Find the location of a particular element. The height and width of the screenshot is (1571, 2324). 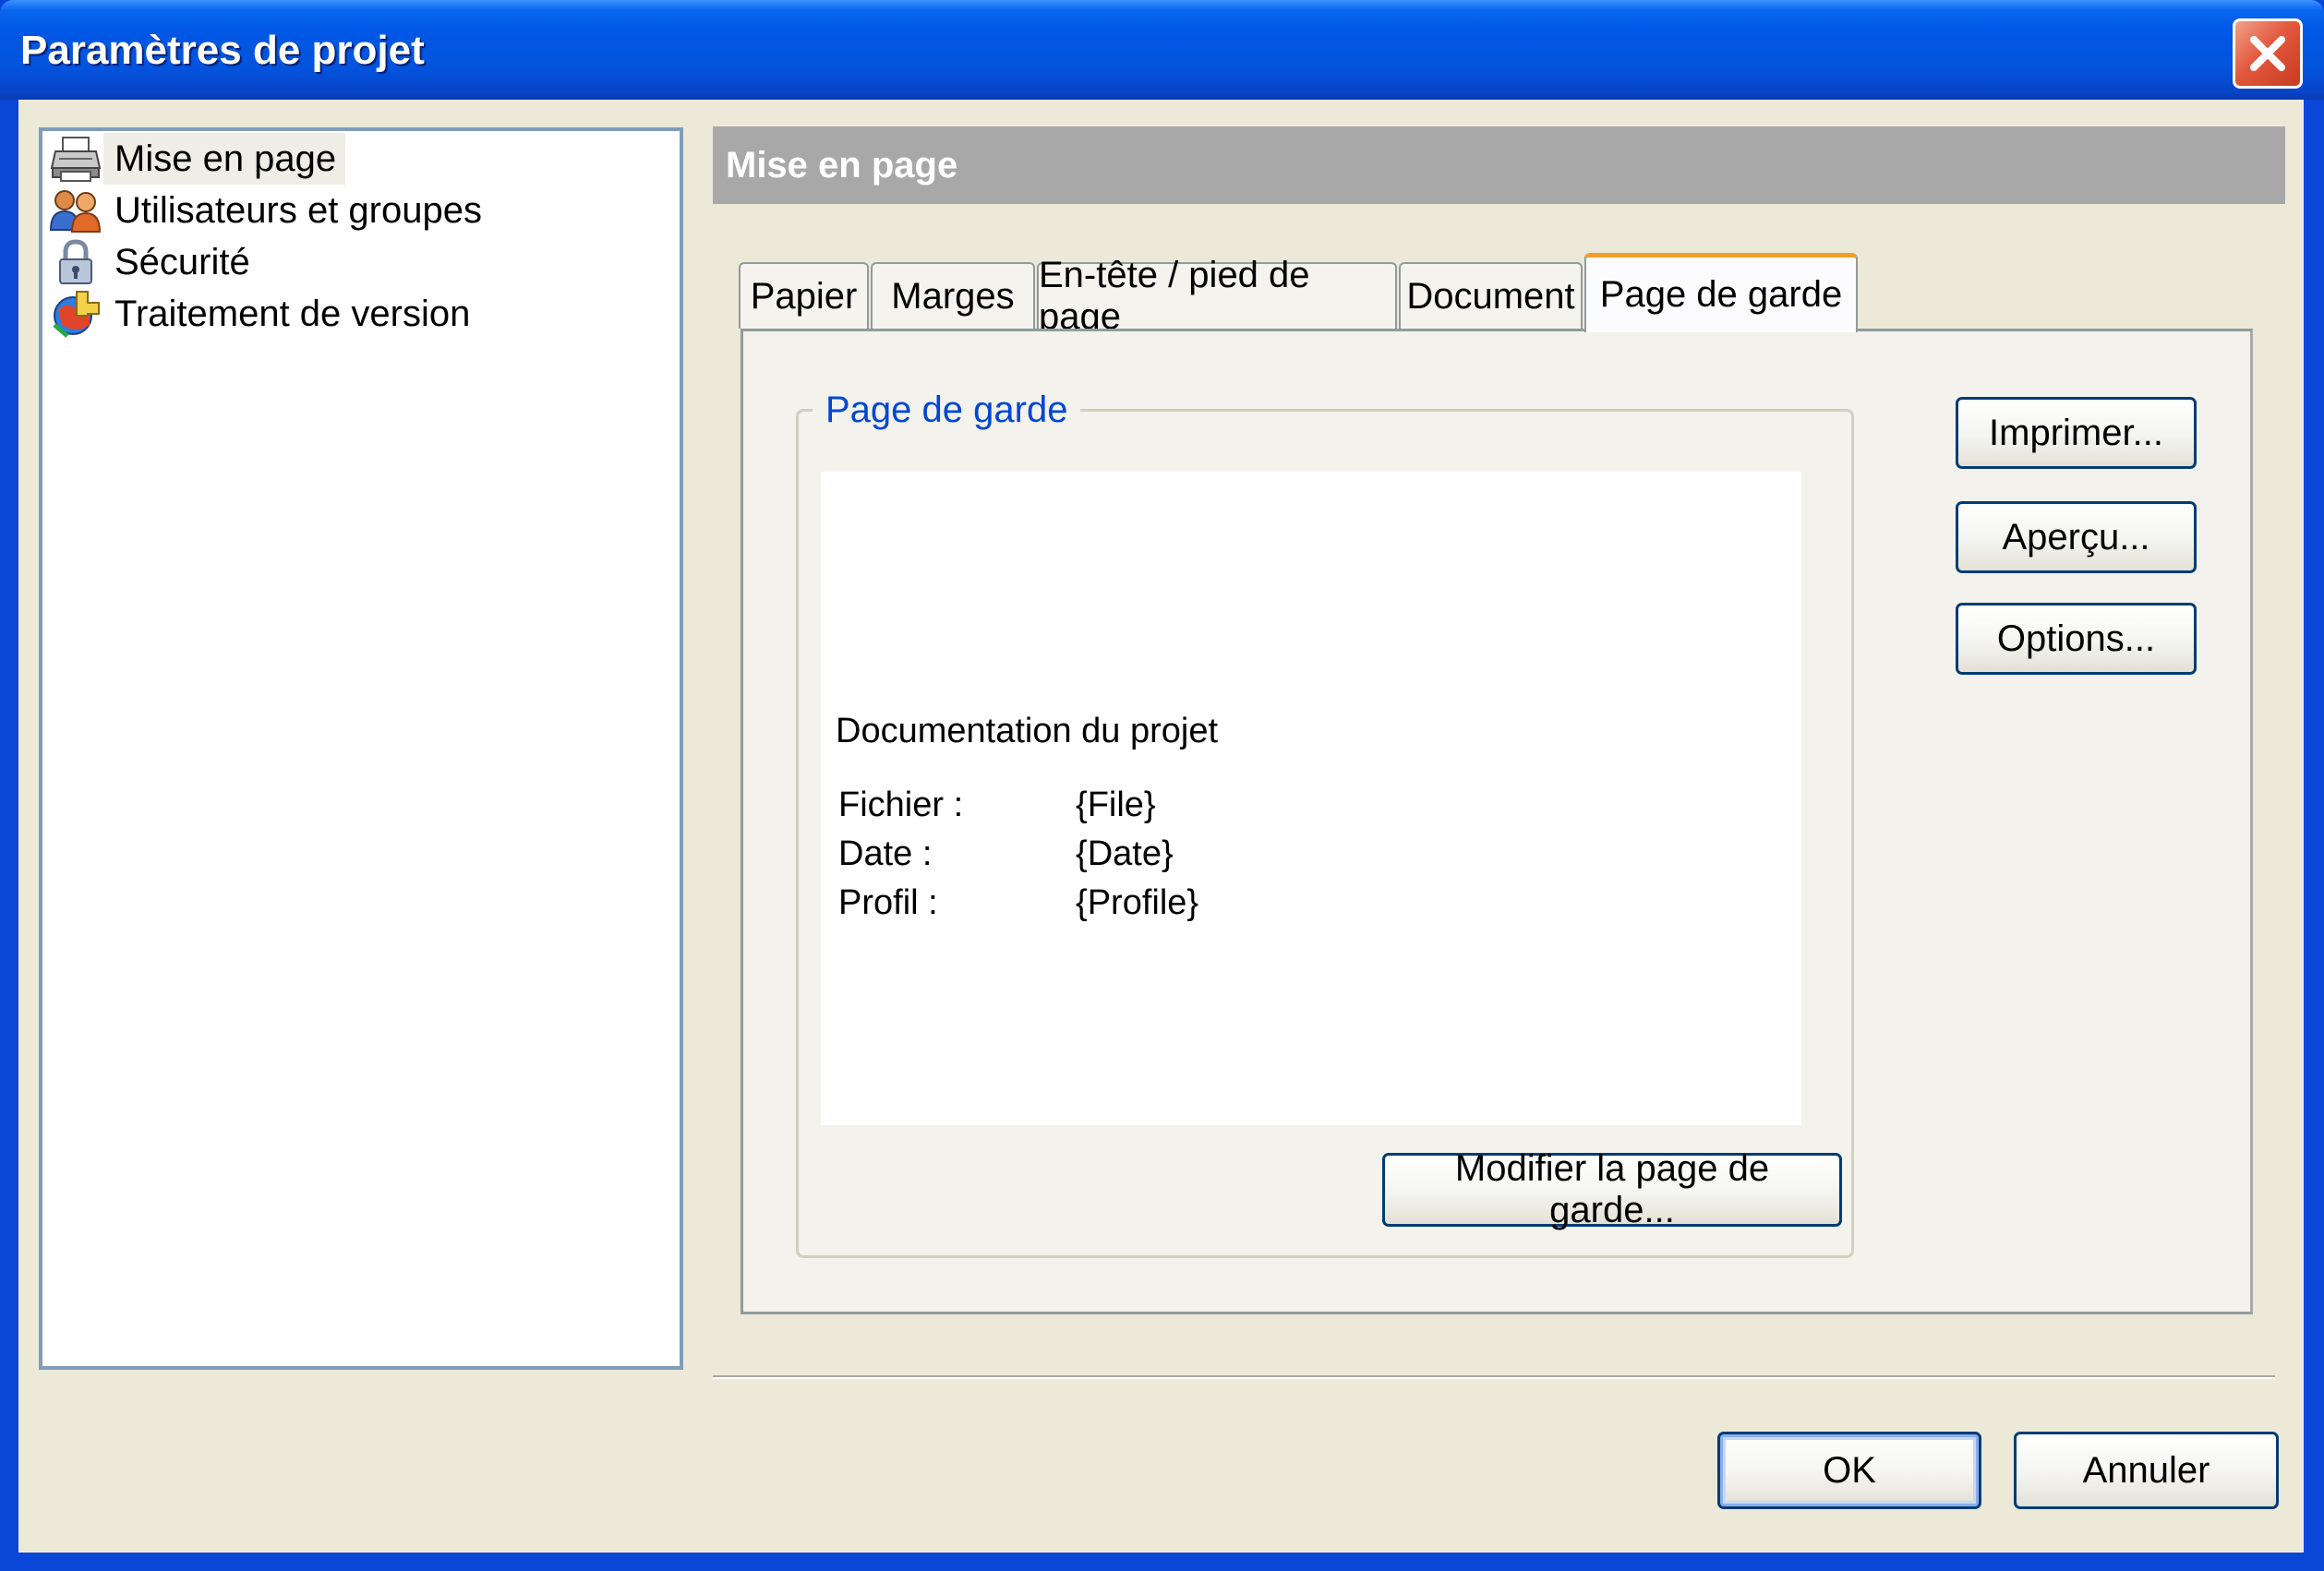

preview-label-date: Date : is located at coordinates (885, 853).